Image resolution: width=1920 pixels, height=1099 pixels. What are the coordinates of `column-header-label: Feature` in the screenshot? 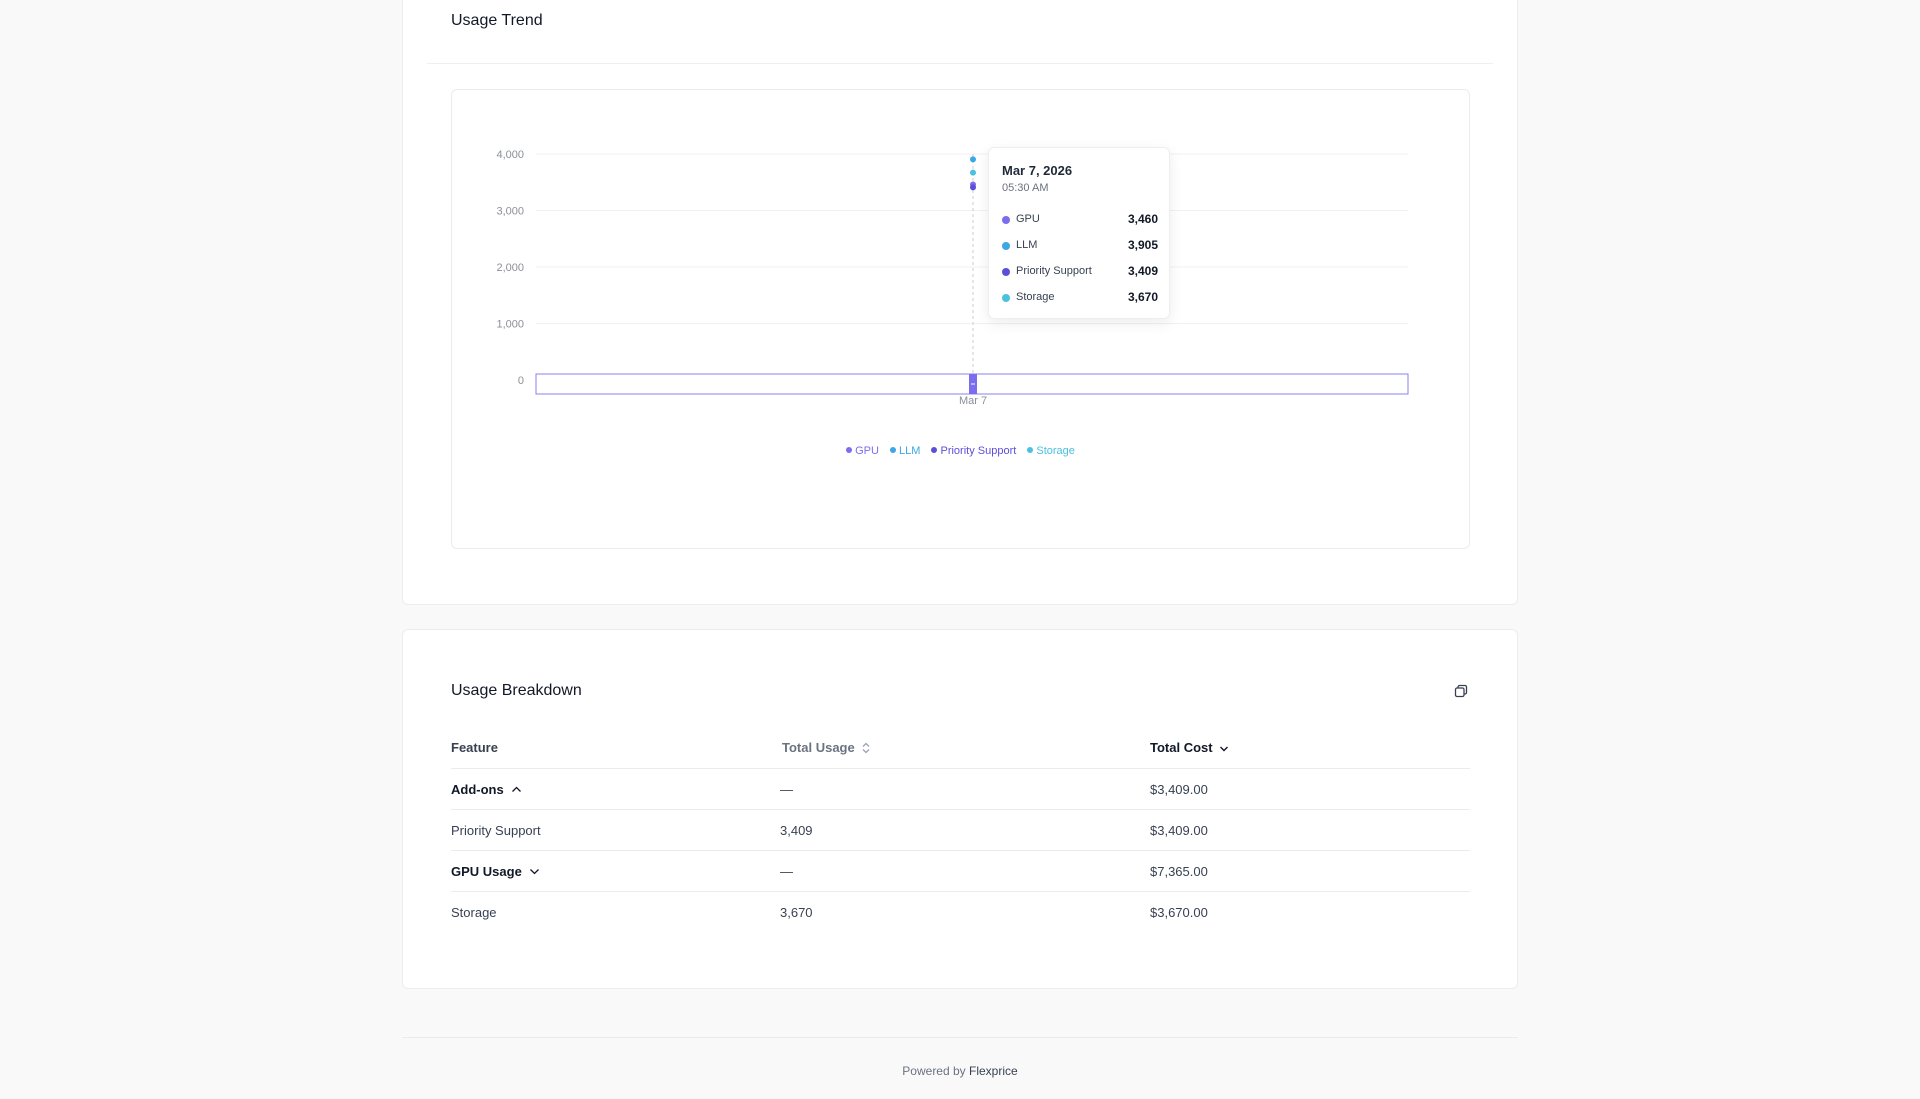 It's located at (474, 747).